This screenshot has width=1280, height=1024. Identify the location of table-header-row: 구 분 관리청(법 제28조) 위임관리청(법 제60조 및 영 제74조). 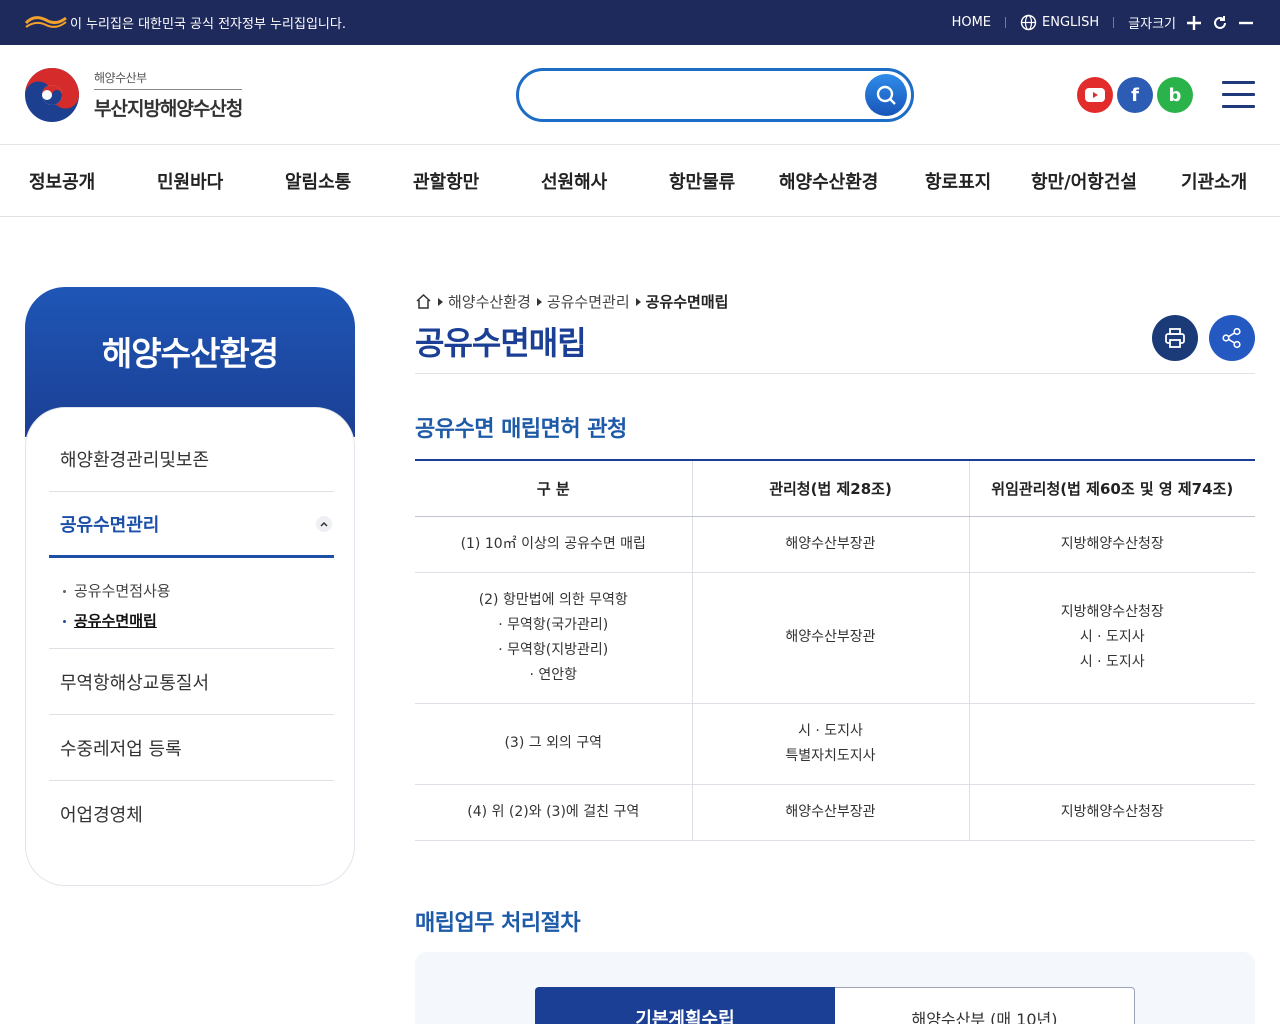
(835, 488).